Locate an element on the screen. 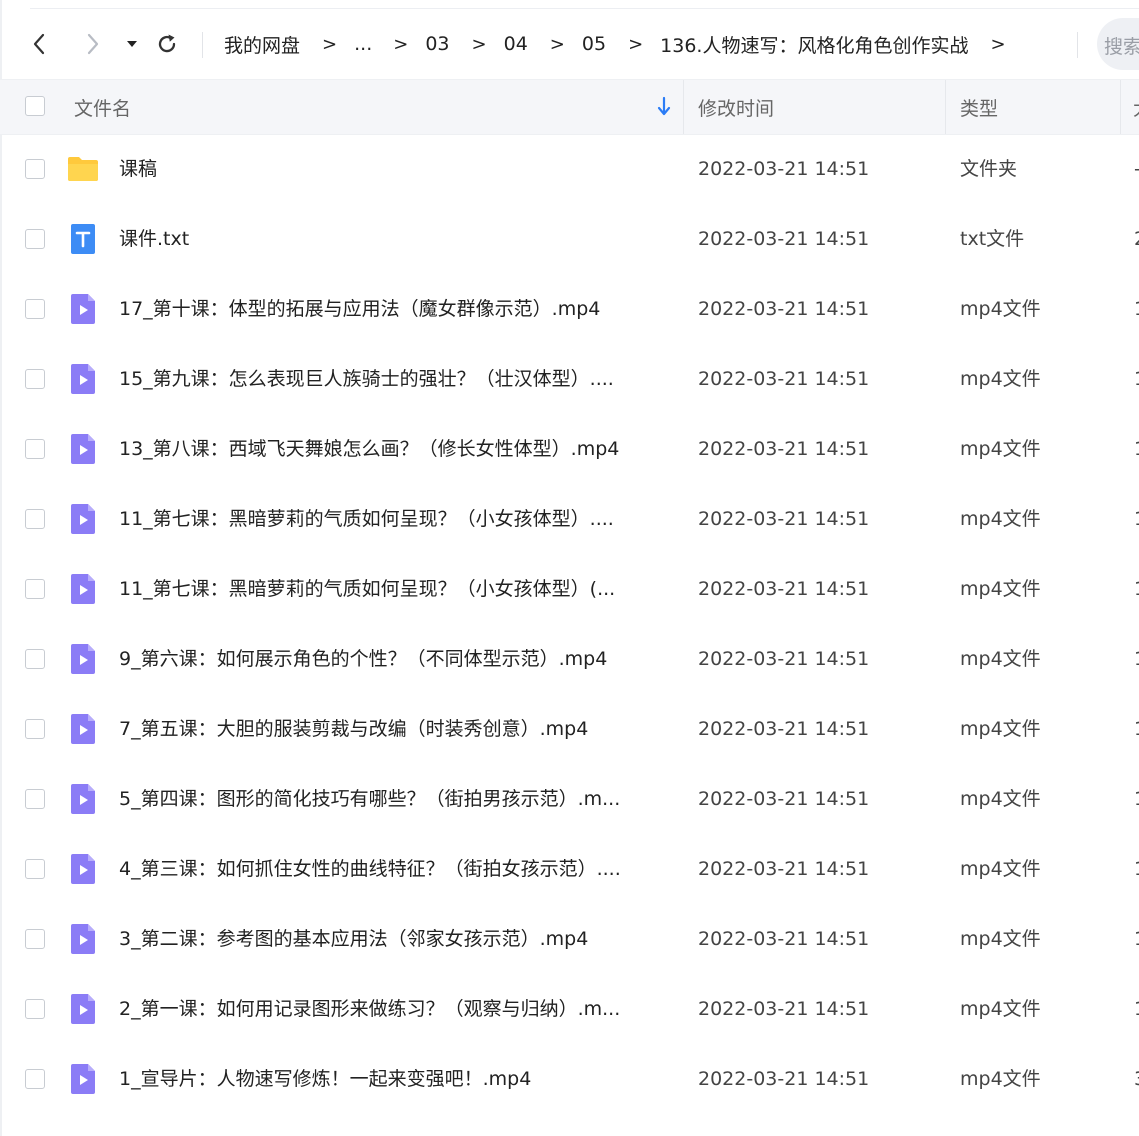  table-row: 课件.txt 2022-03-21 14:51 txt文件 2 is located at coordinates (569, 239).